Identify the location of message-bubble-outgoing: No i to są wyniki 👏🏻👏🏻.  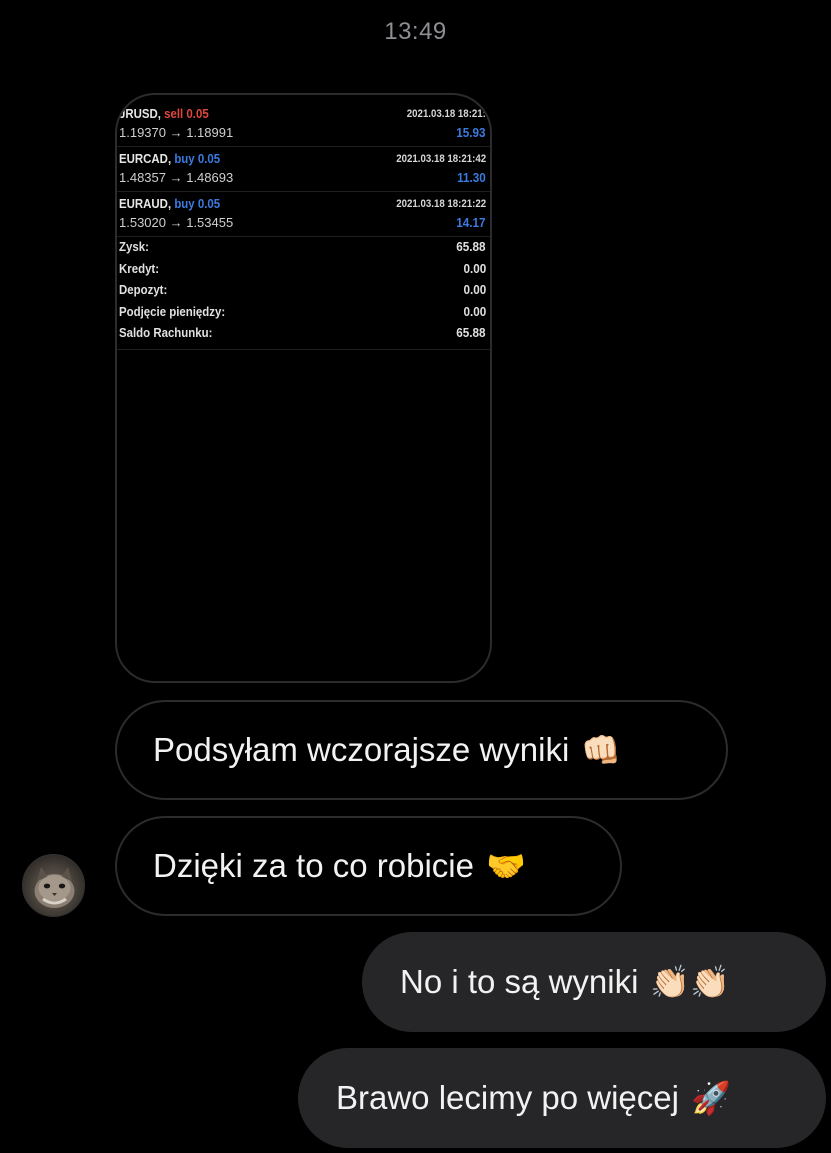
(594, 982).